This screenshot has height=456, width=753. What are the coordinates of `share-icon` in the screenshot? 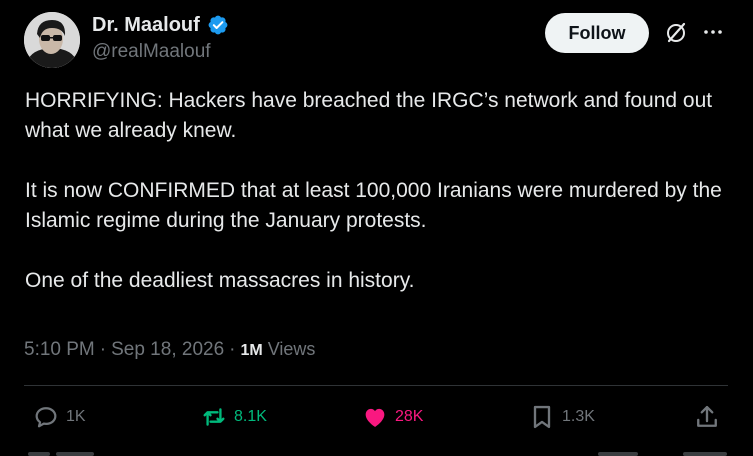 It's located at (707, 416).